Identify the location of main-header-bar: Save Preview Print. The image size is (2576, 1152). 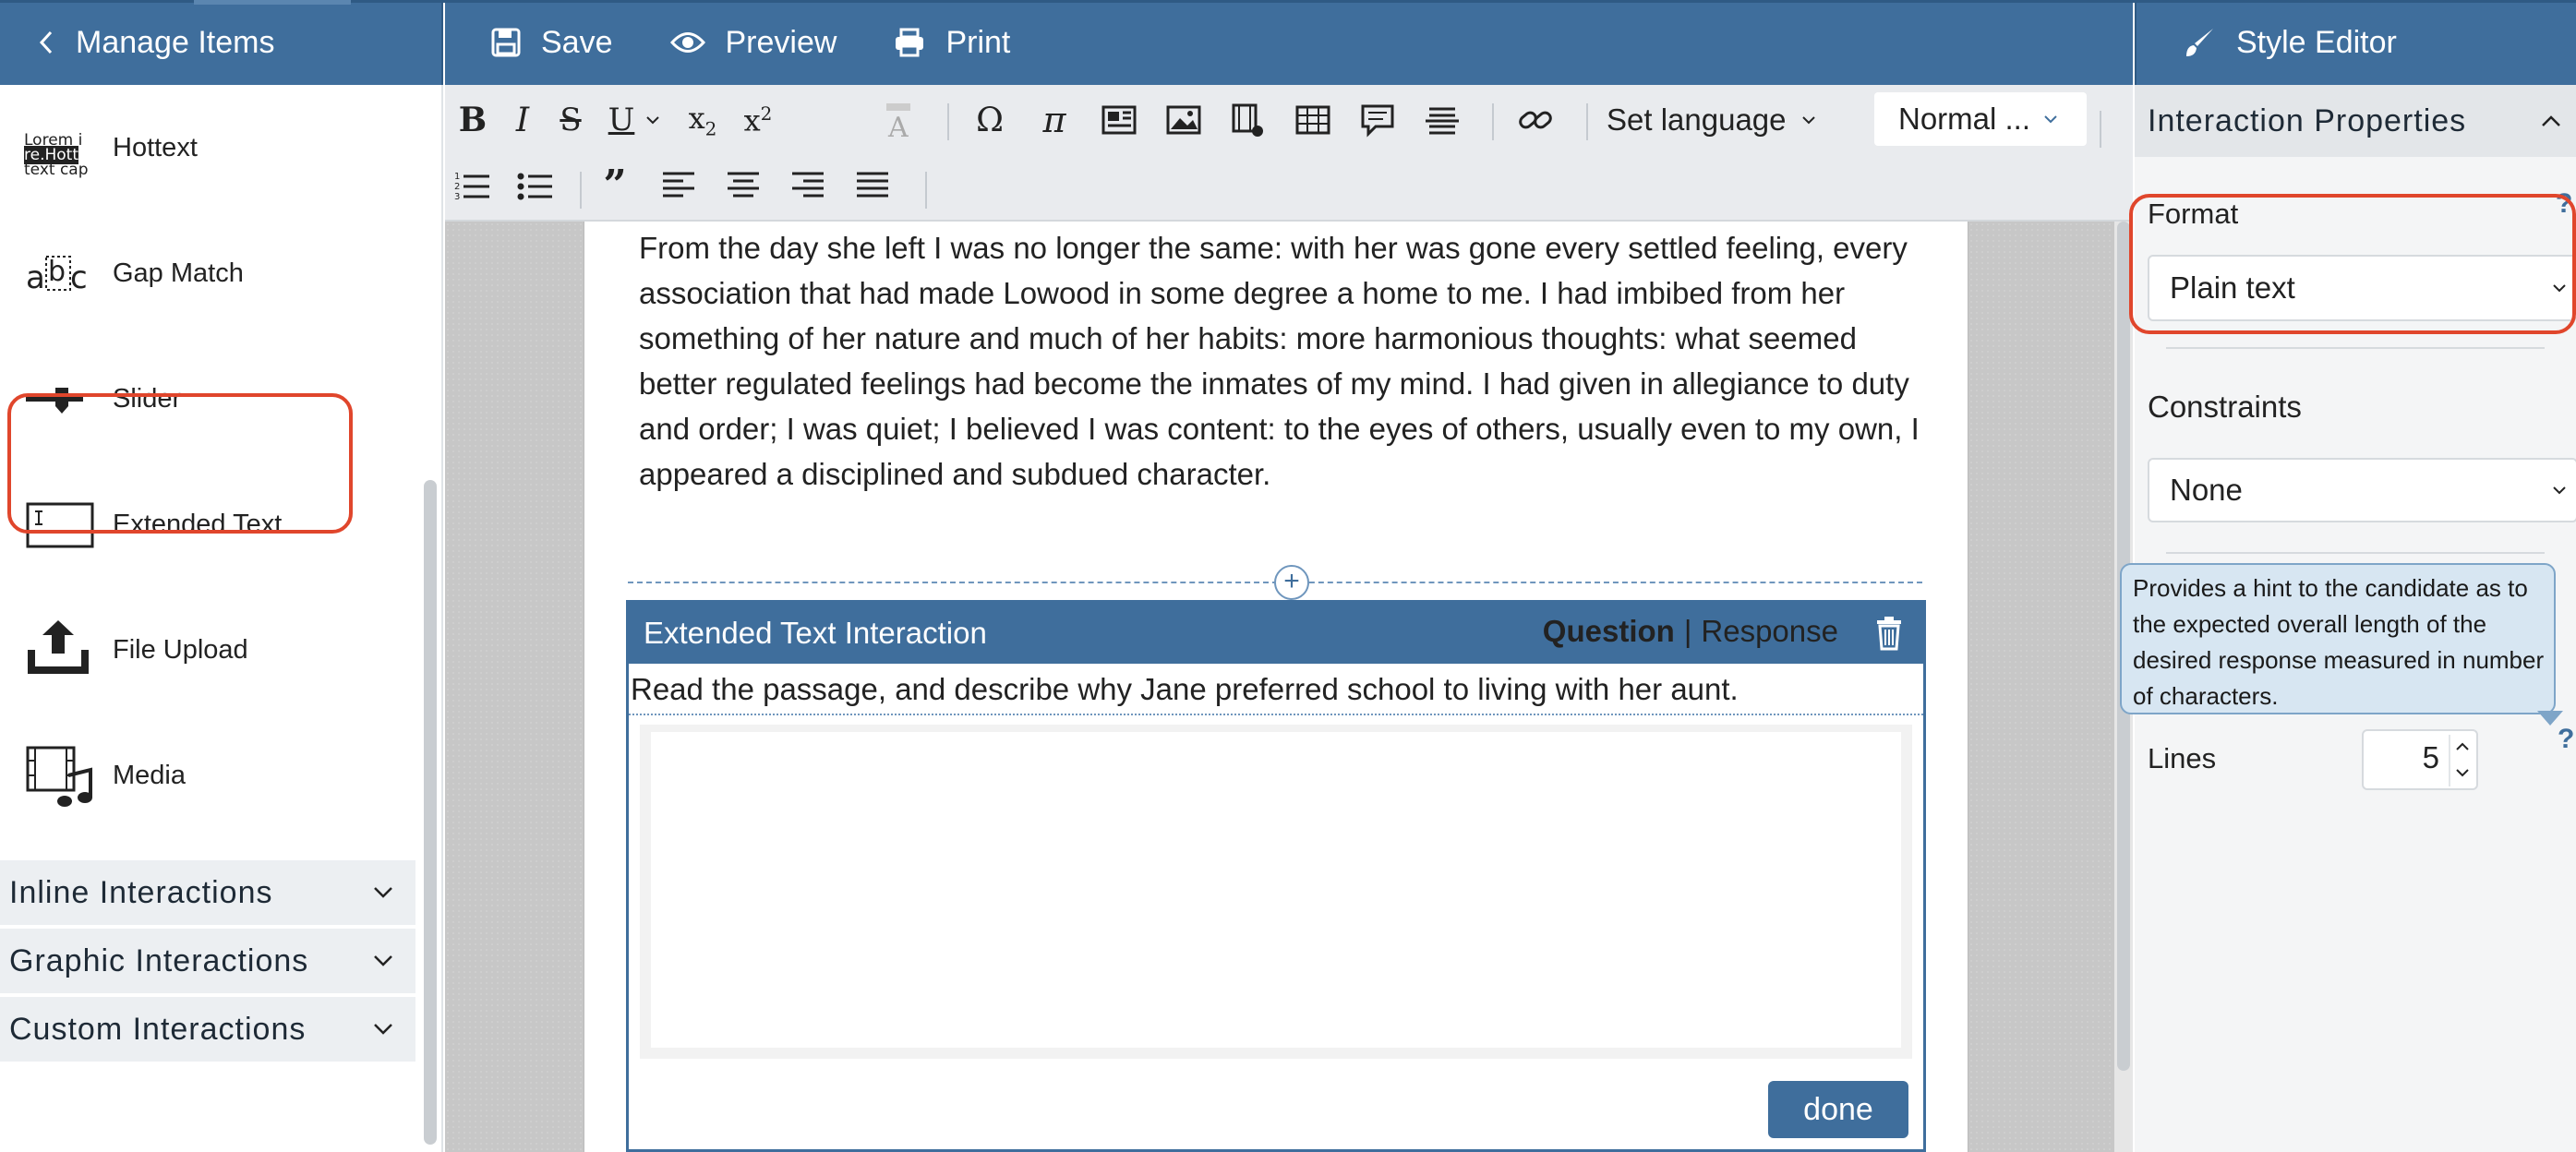
(1289, 42).